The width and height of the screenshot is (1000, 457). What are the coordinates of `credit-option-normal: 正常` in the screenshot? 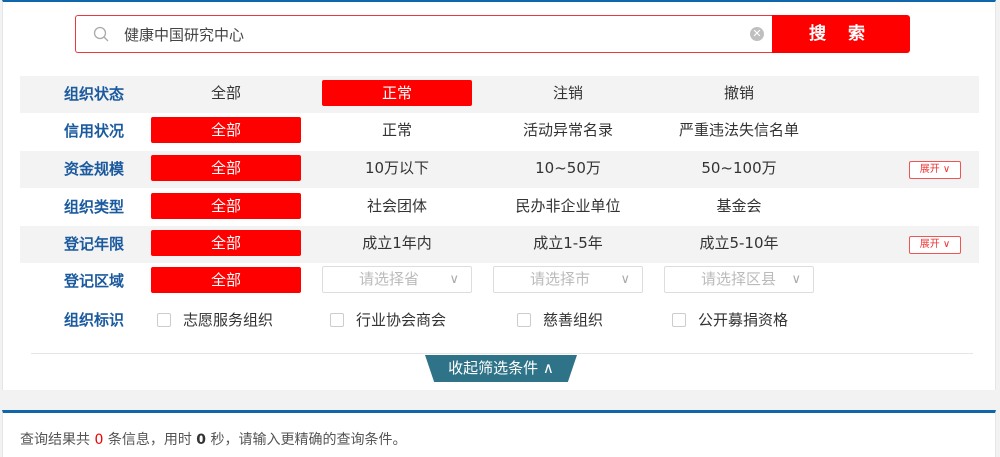 It's located at (397, 130).